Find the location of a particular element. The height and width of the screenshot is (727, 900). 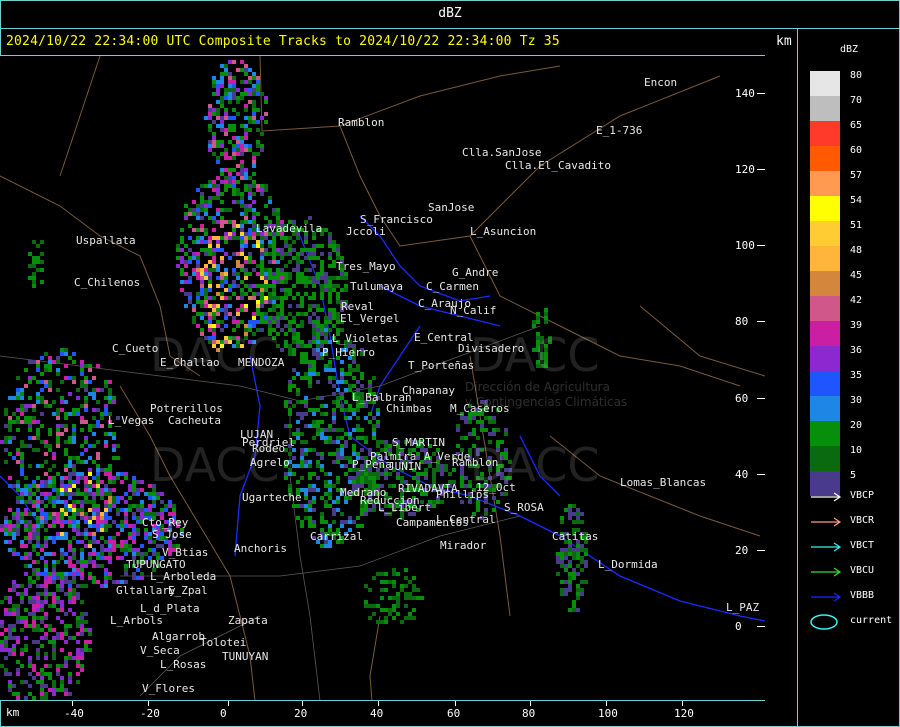

y-tick-mark is located at coordinates (761, 626).